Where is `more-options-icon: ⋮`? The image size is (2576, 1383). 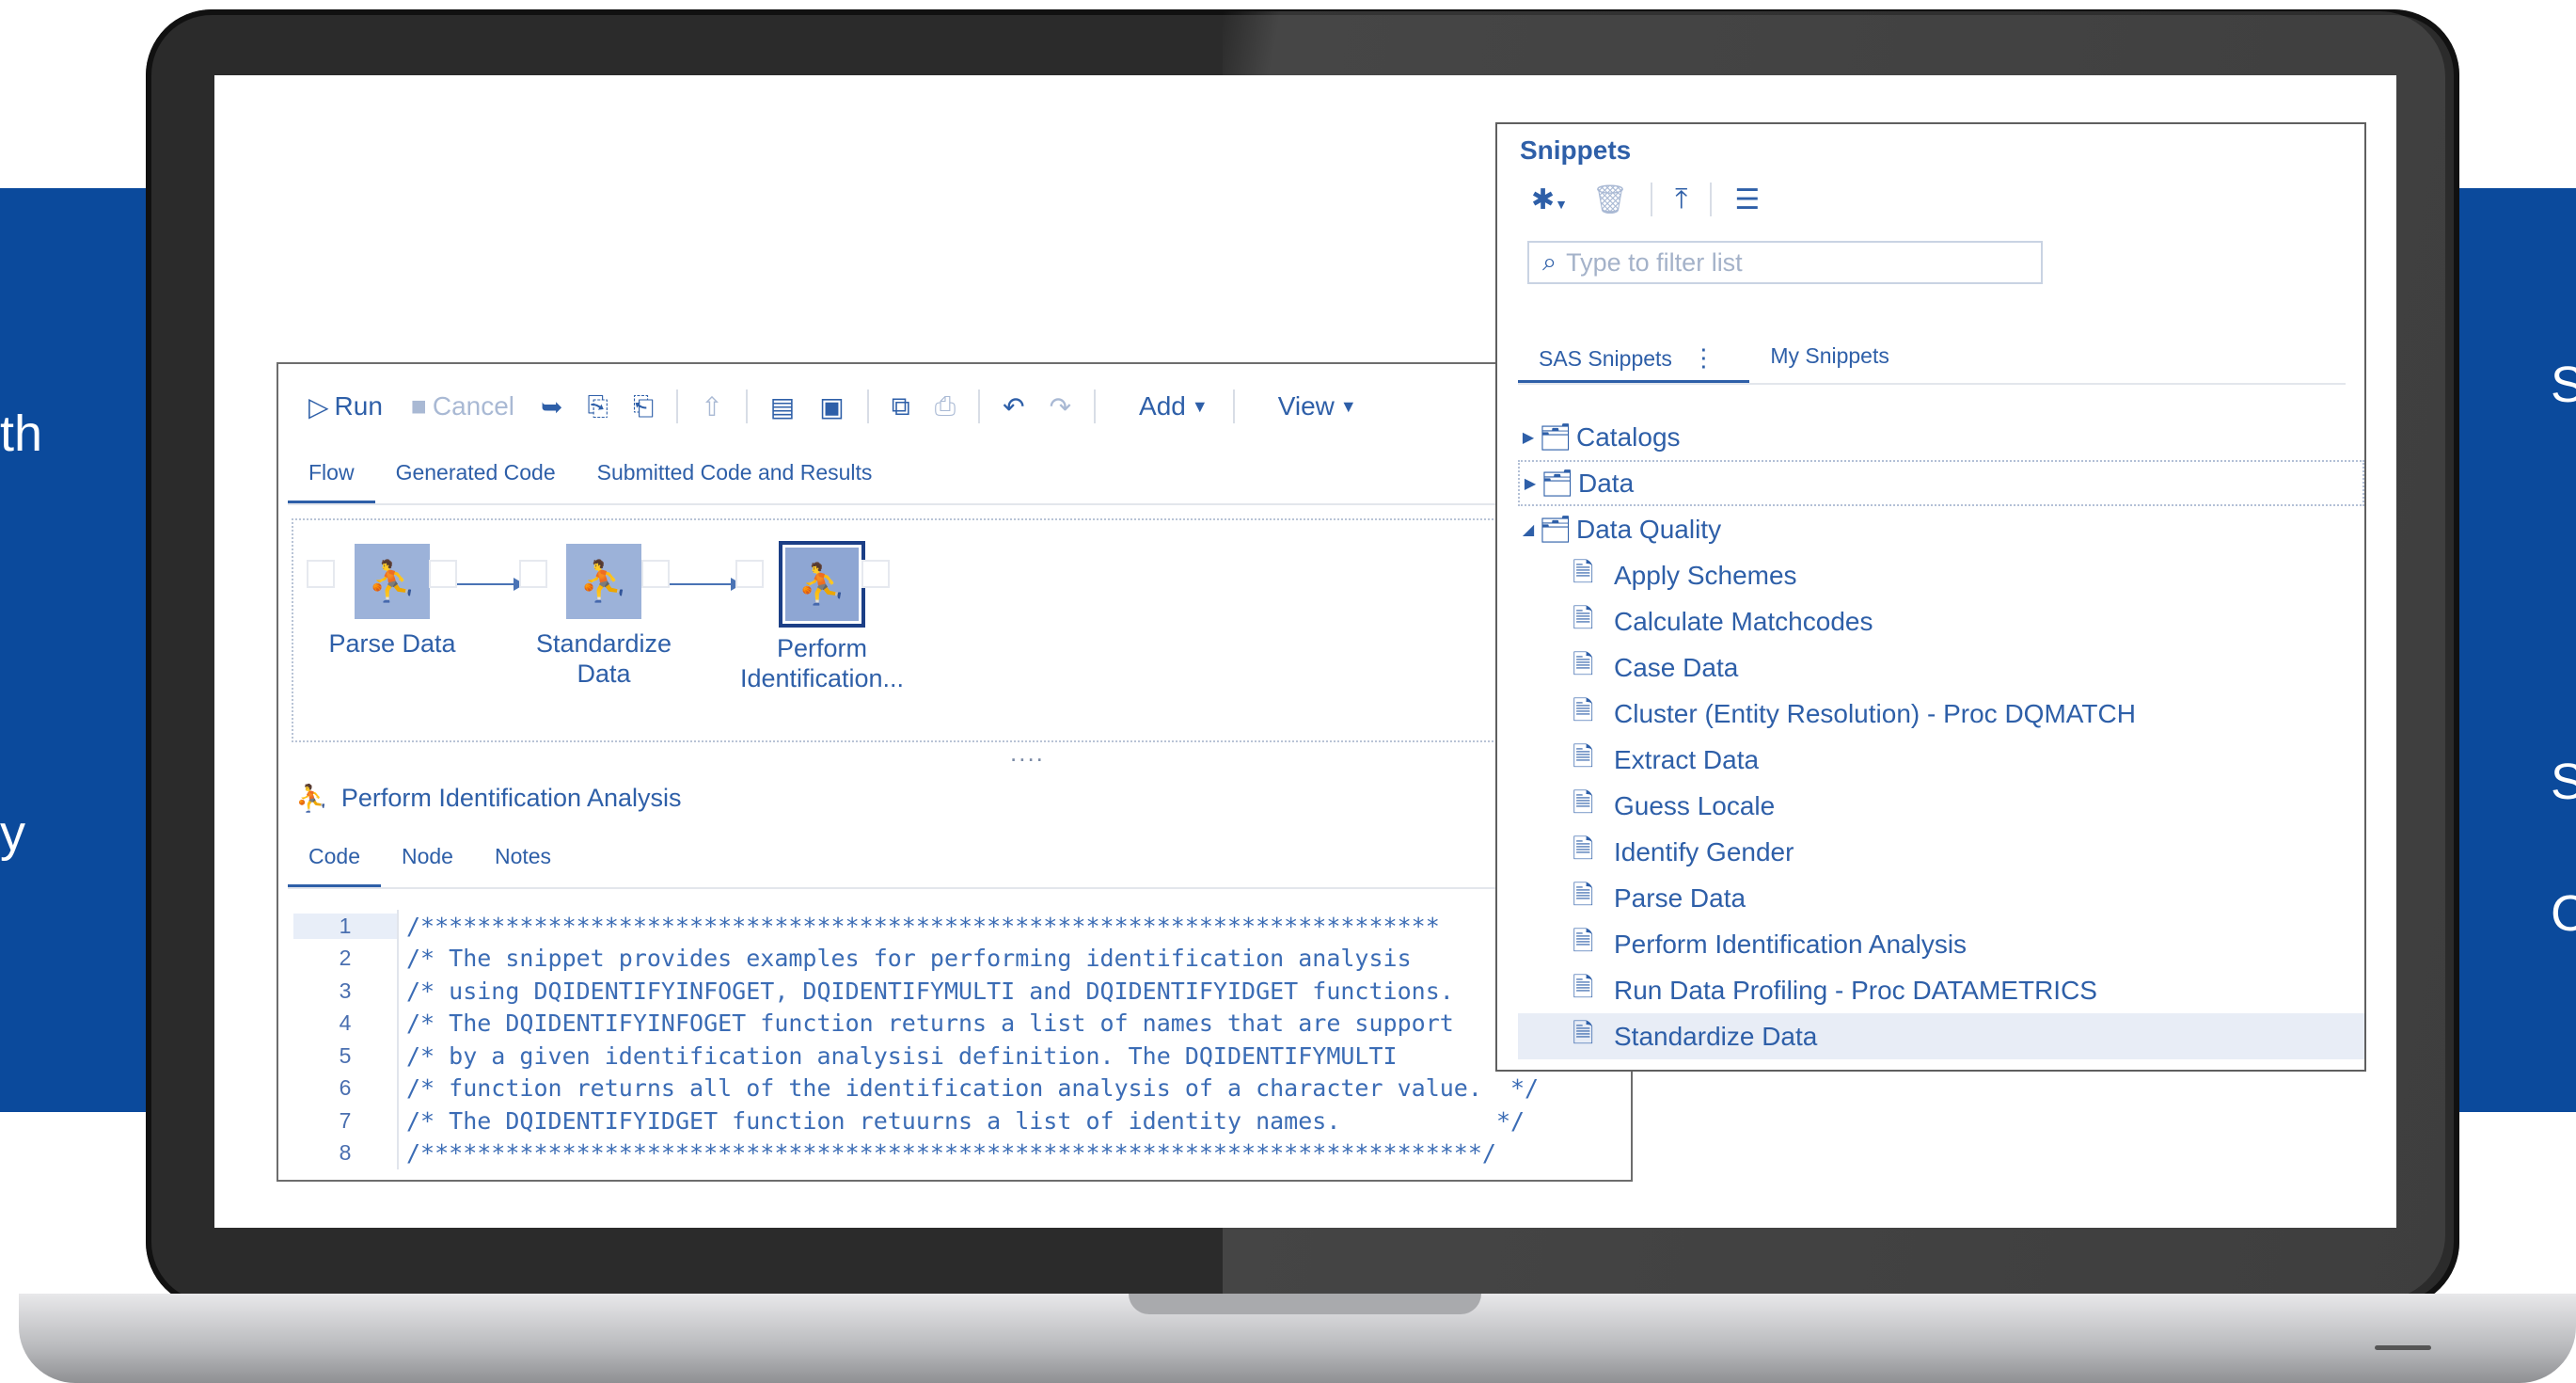
more-options-icon: ⋮ is located at coordinates (1703, 357).